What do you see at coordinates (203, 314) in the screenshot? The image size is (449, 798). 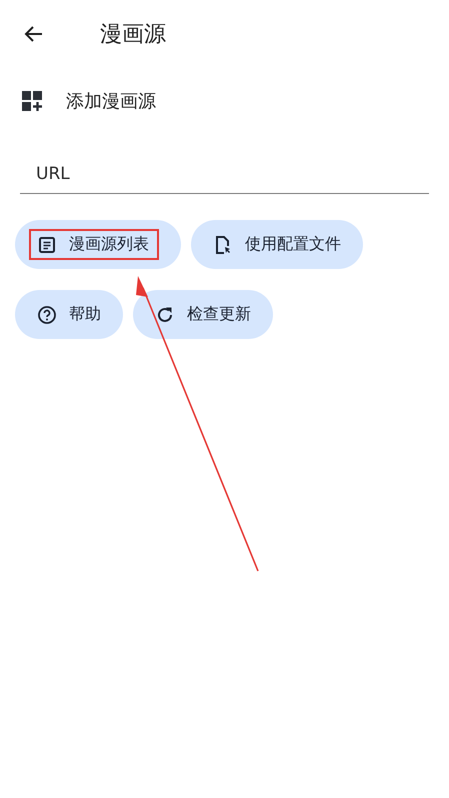 I see `action-button: 检查更新` at bounding box center [203, 314].